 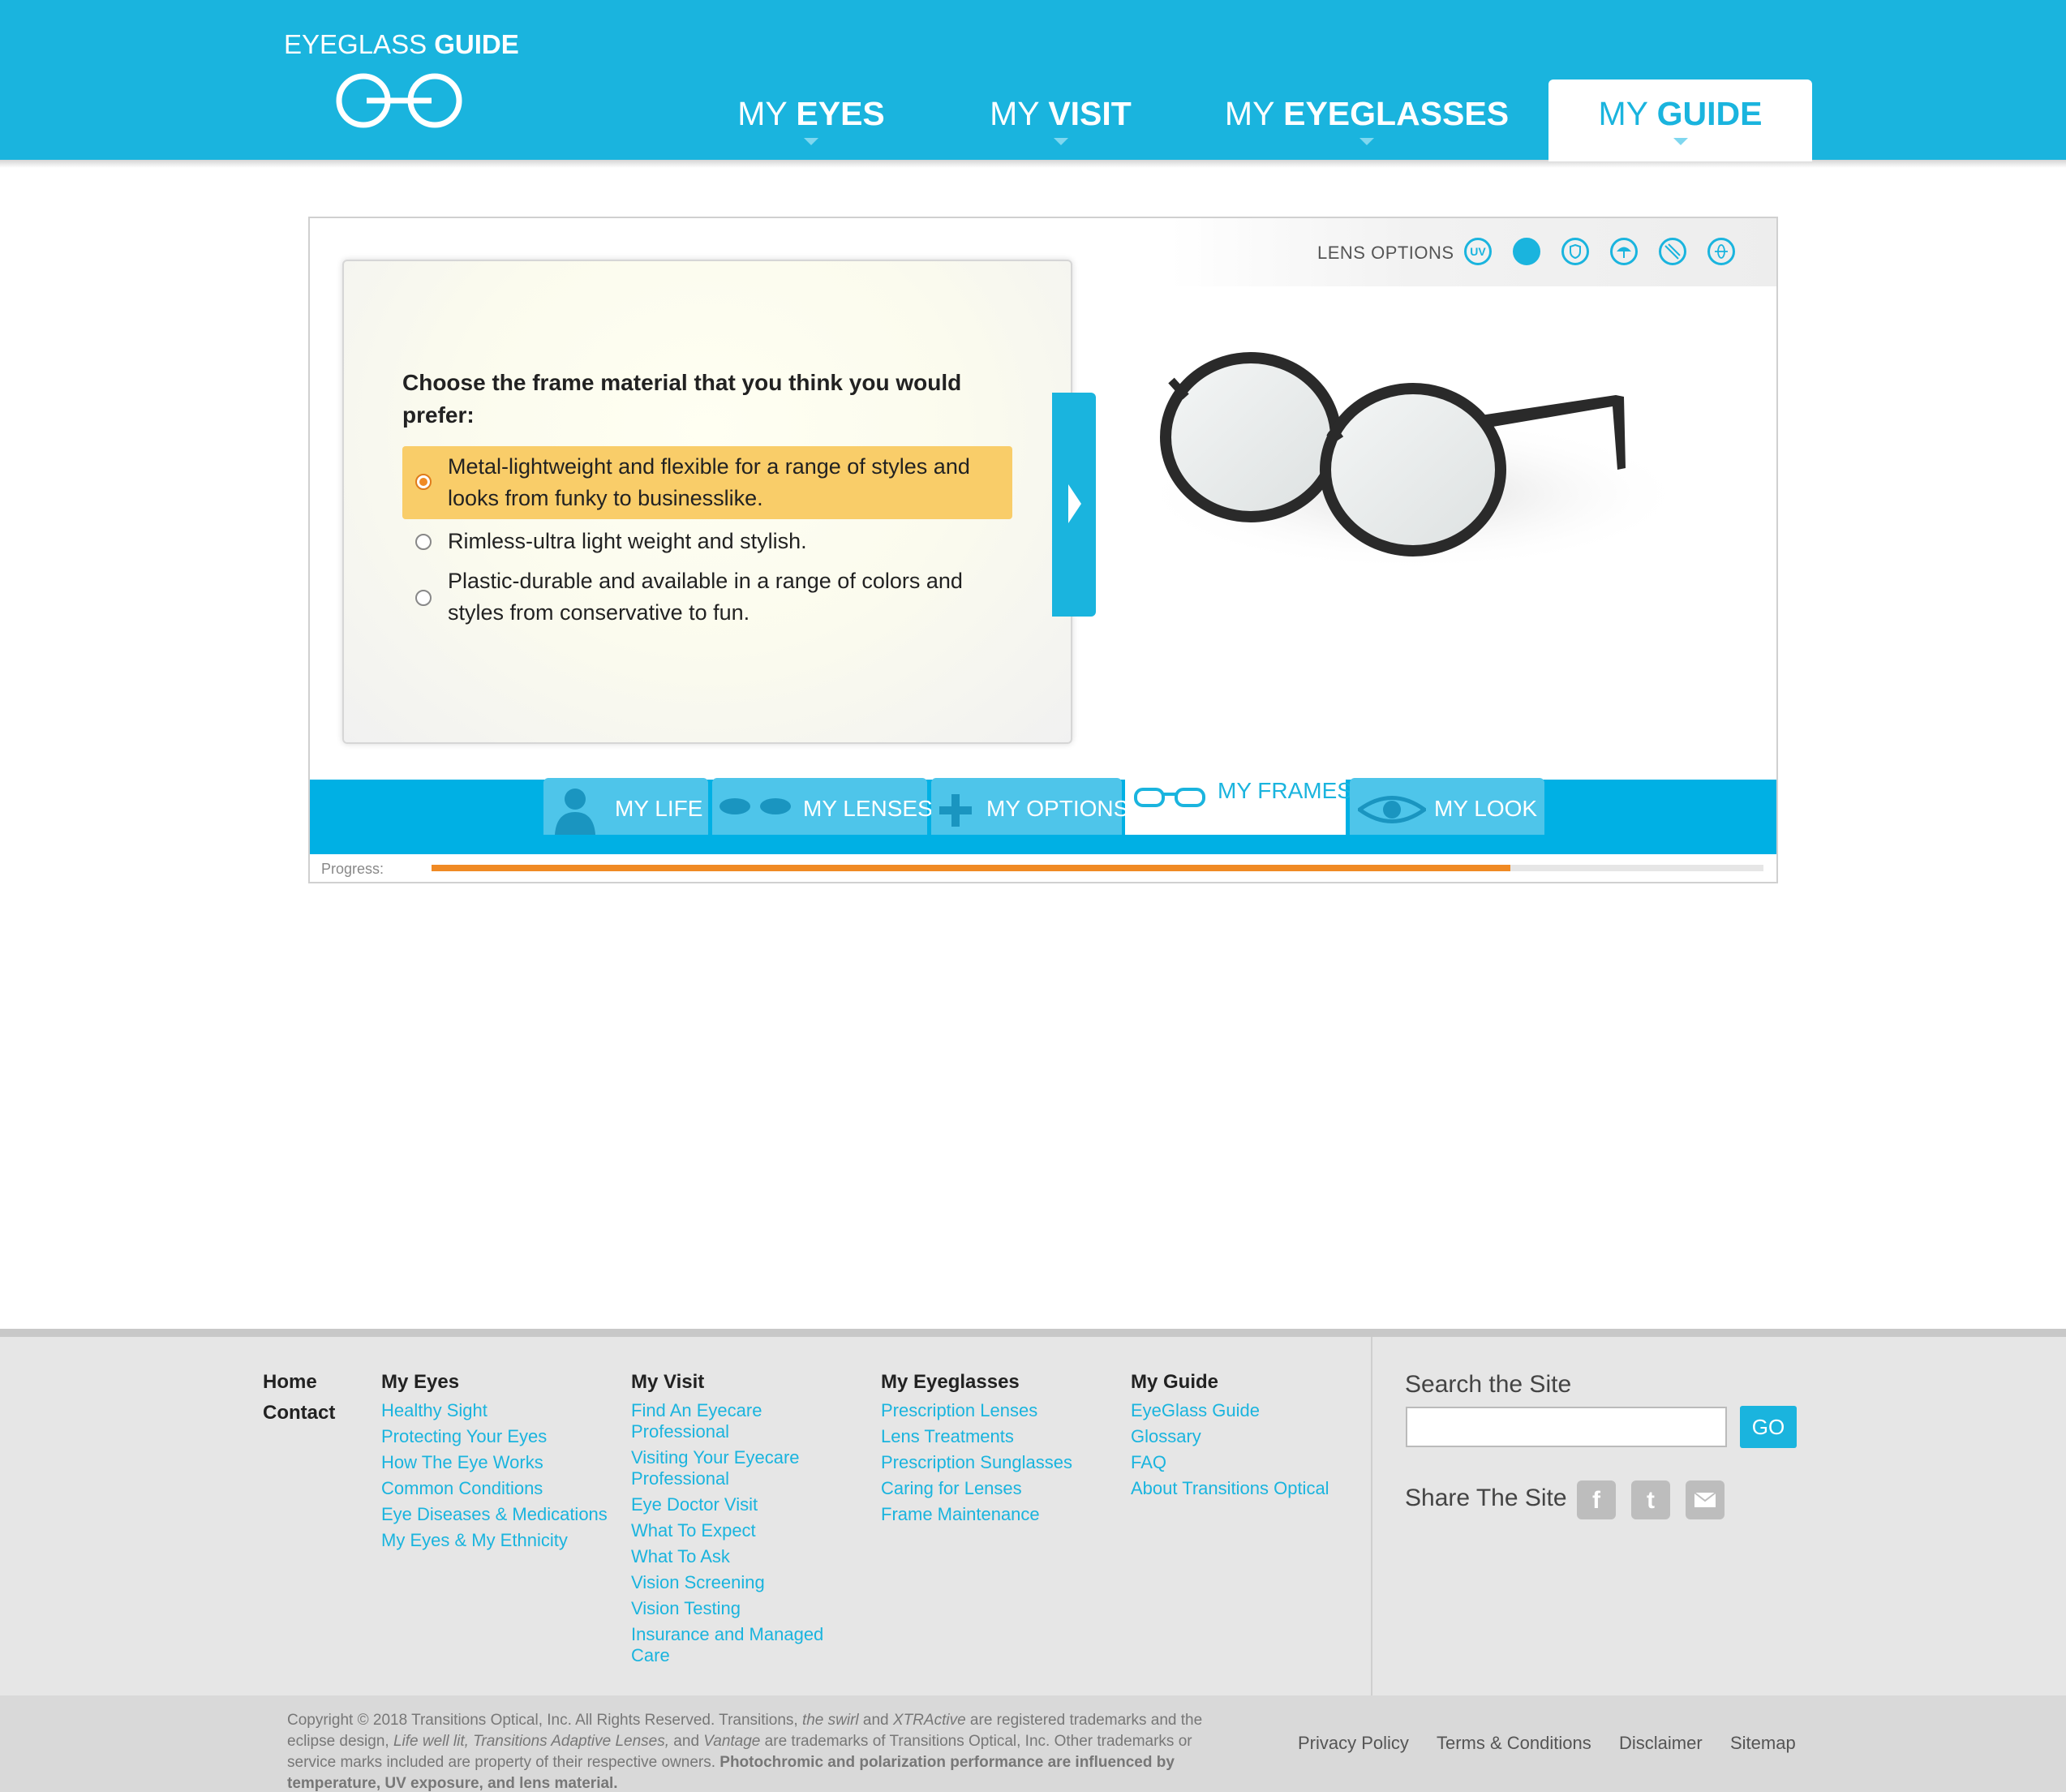 I want to click on footer-col-main: Home Contact, so click(x=299, y=1397).